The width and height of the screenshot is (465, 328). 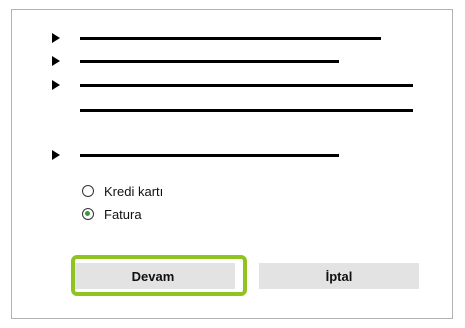 I want to click on continue-button-highlight, so click(x=159, y=275).